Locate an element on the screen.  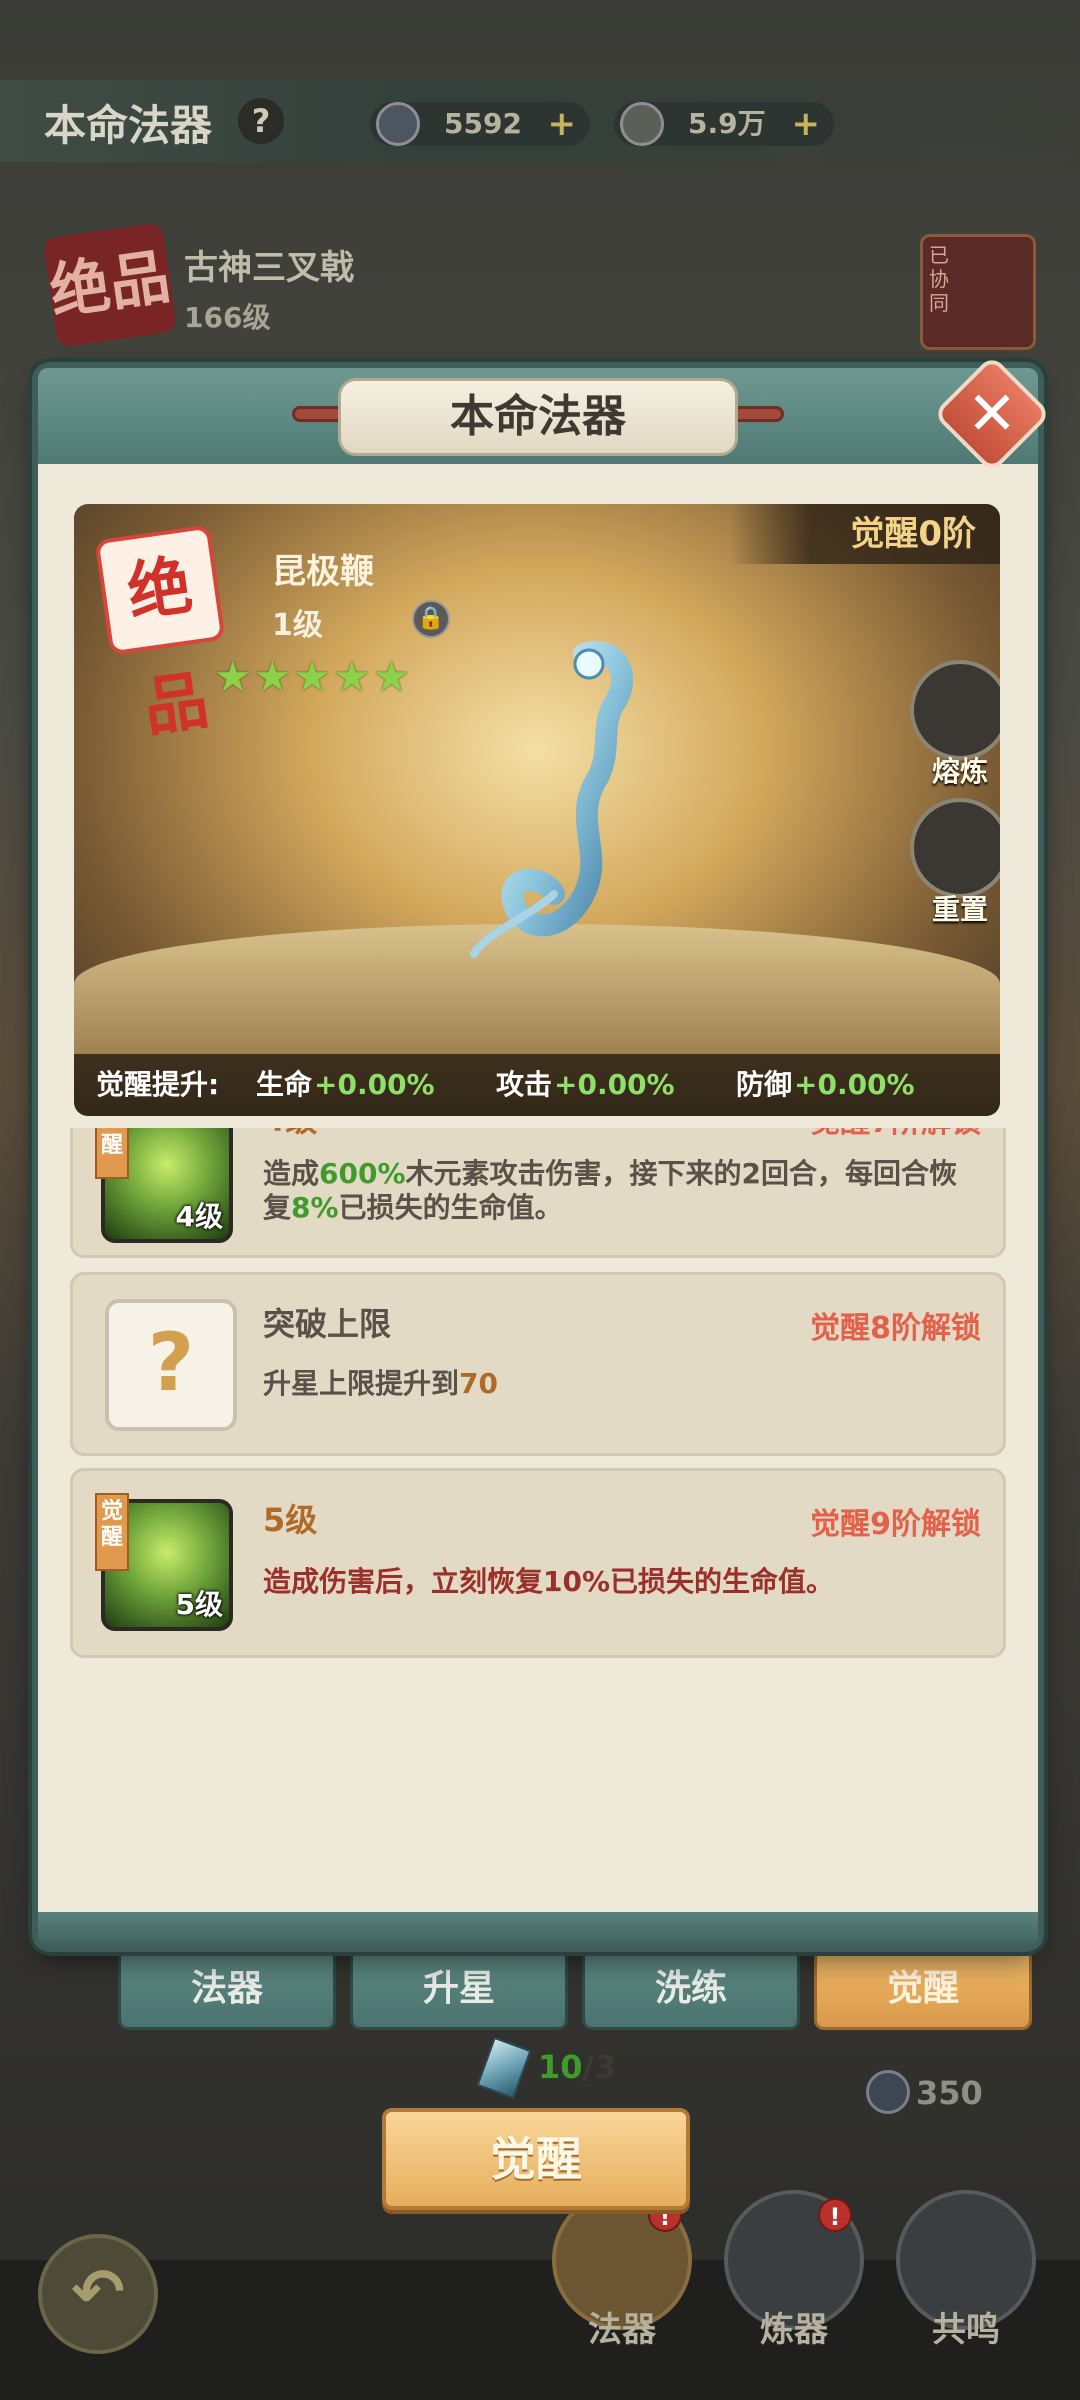
resource-value: 5.9万 is located at coordinates (727, 123).